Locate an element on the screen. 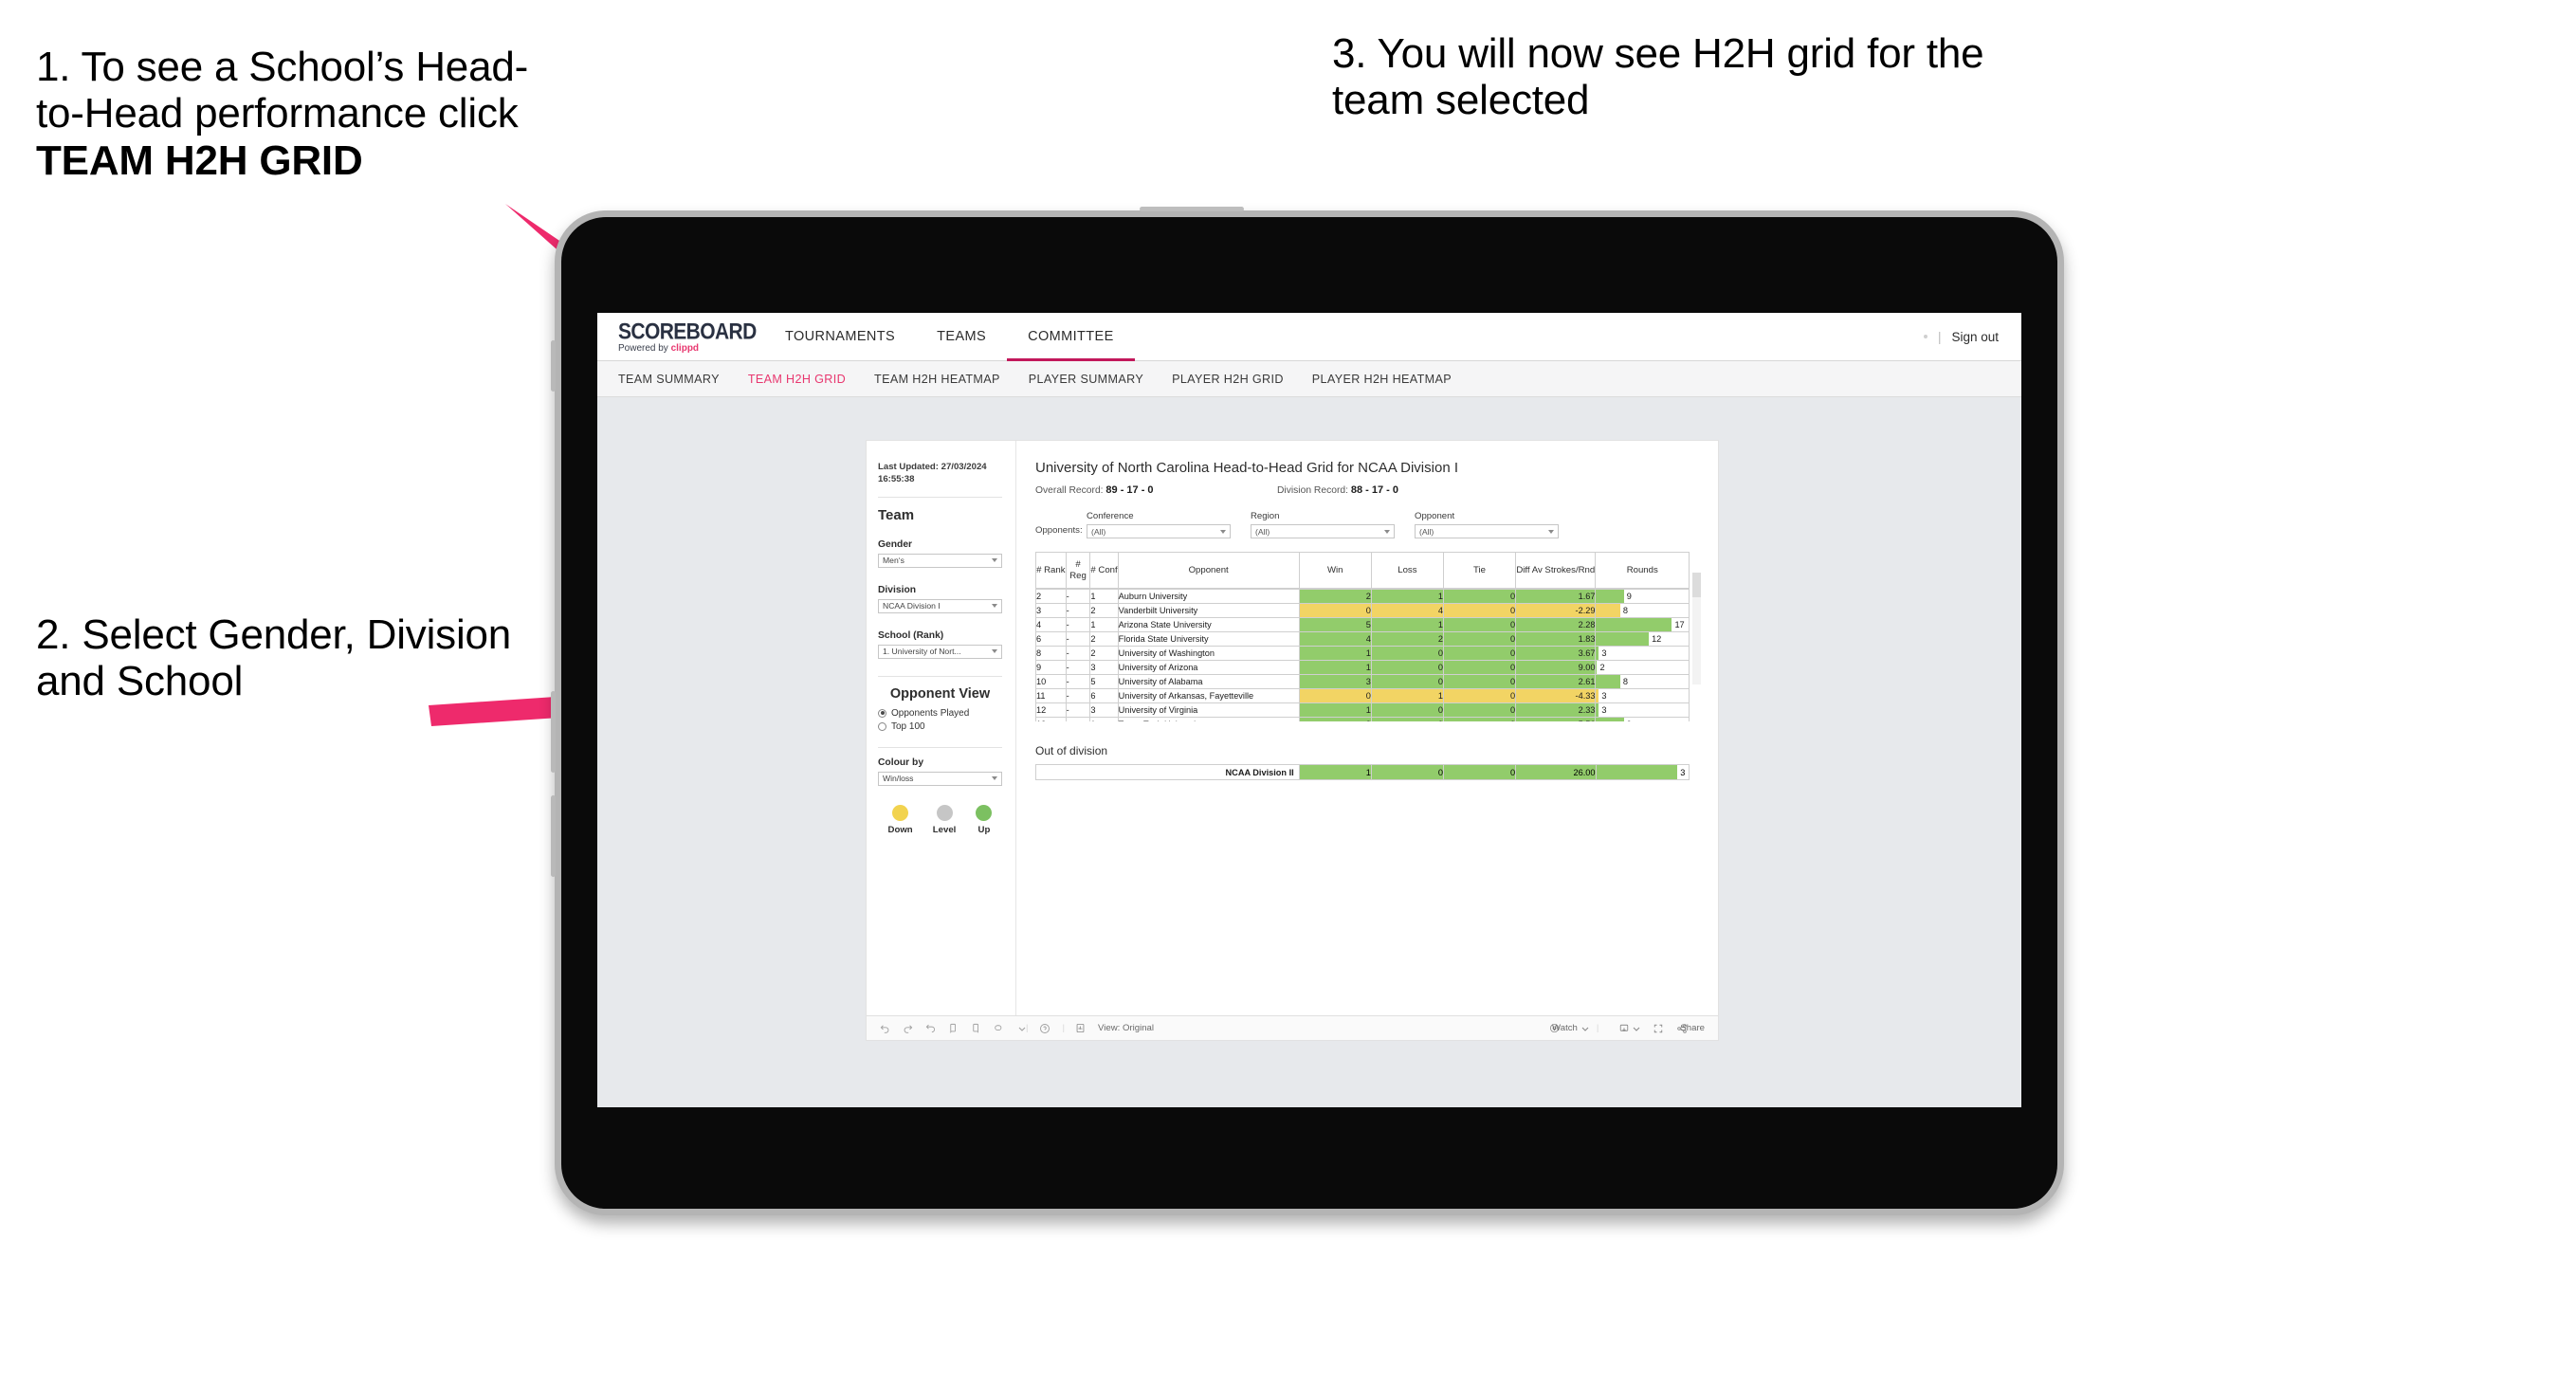  view-original-label: View: Original is located at coordinates (1126, 1028).